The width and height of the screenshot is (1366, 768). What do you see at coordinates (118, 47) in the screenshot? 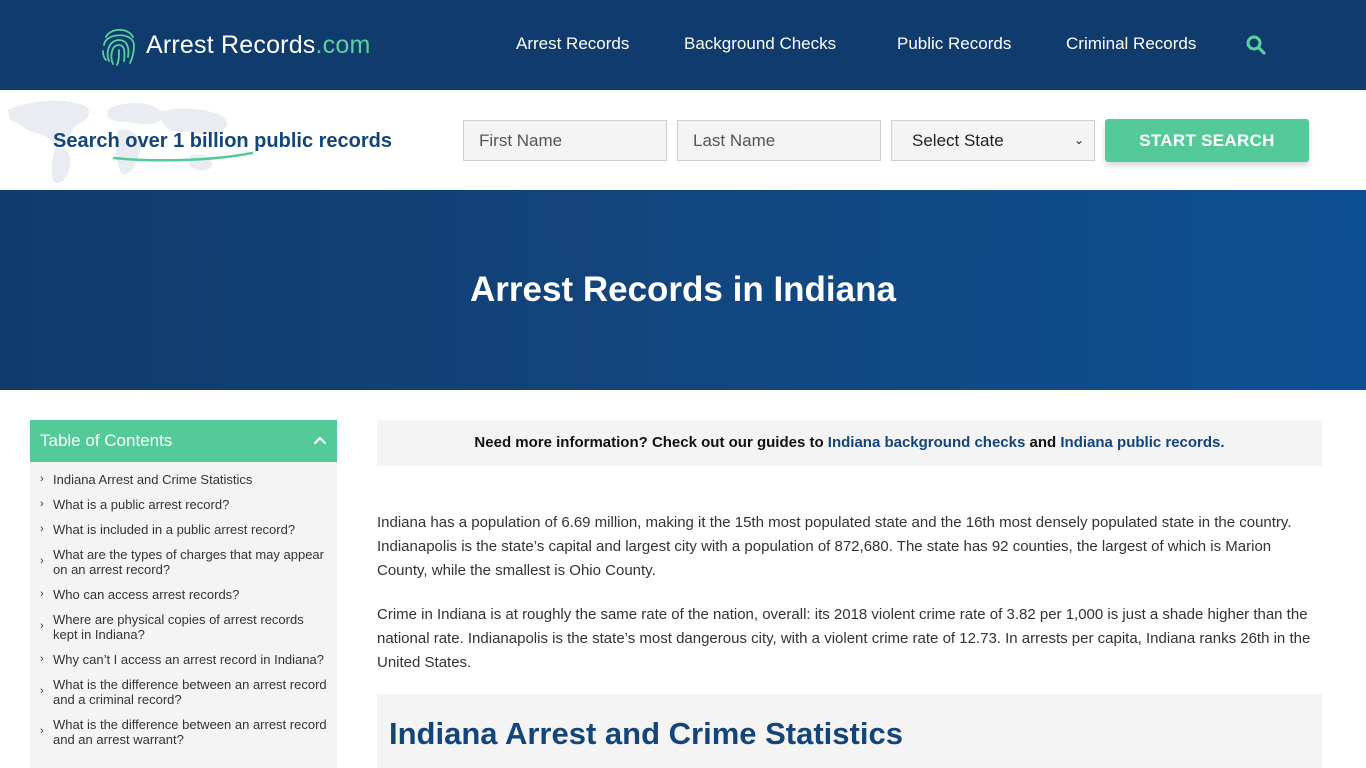
I see `fingerprint-icon` at bounding box center [118, 47].